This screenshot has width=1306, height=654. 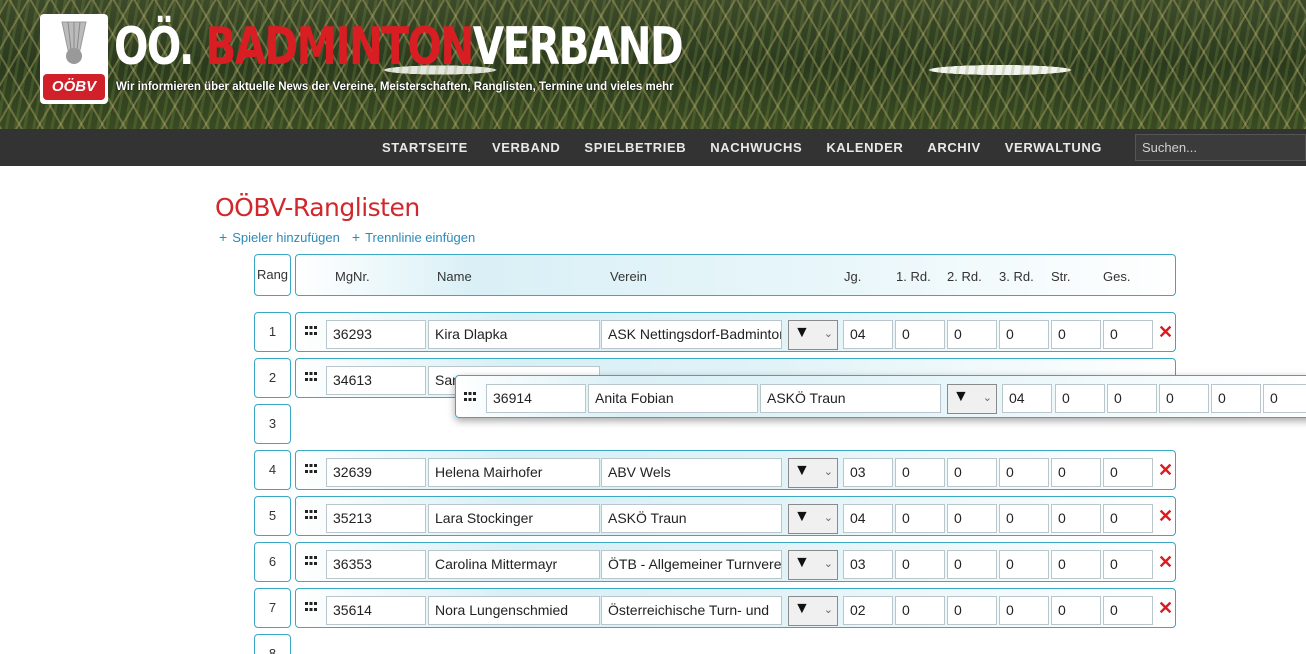 I want to click on nav-item-archiv: ARCHIV, so click(x=953, y=147).